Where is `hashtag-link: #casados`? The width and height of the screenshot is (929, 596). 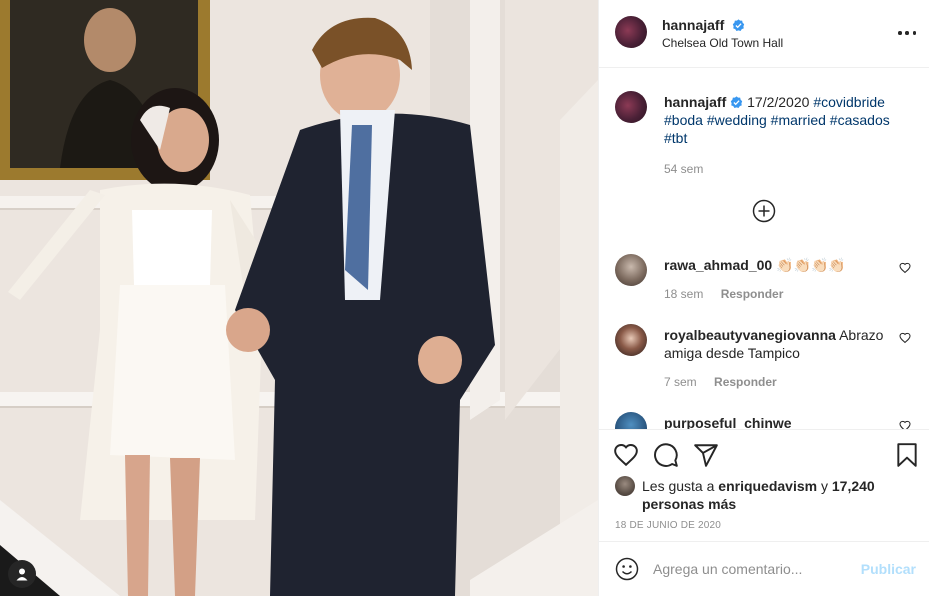 hashtag-link: #casados is located at coordinates (860, 120).